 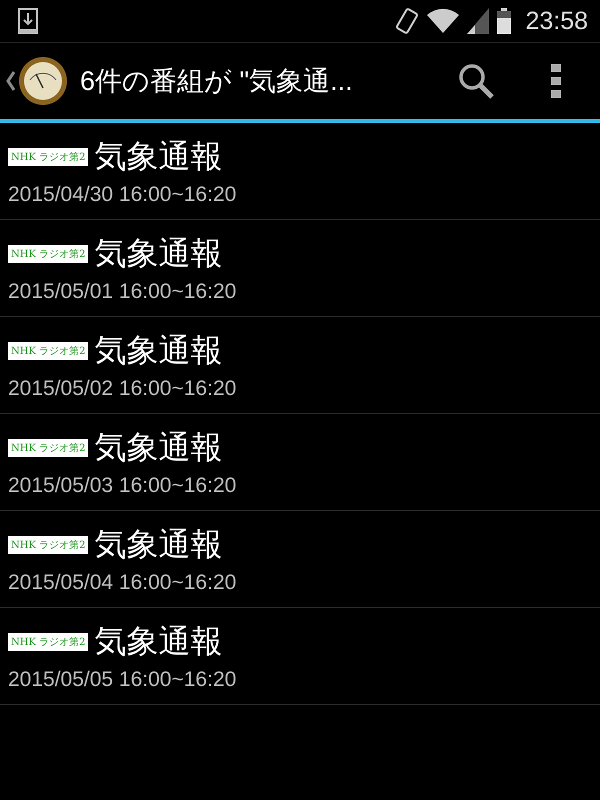 What do you see at coordinates (11, 81) in the screenshot?
I see `chevron-icon` at bounding box center [11, 81].